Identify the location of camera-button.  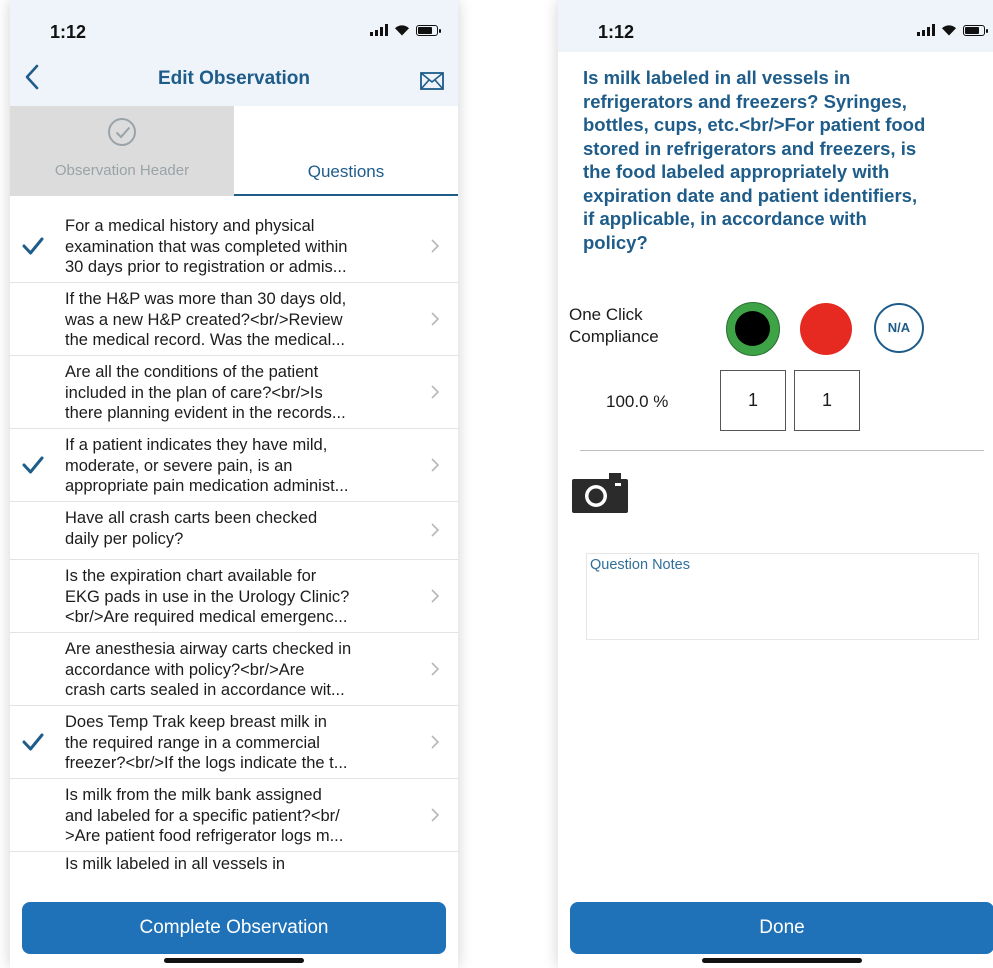
(600, 493).